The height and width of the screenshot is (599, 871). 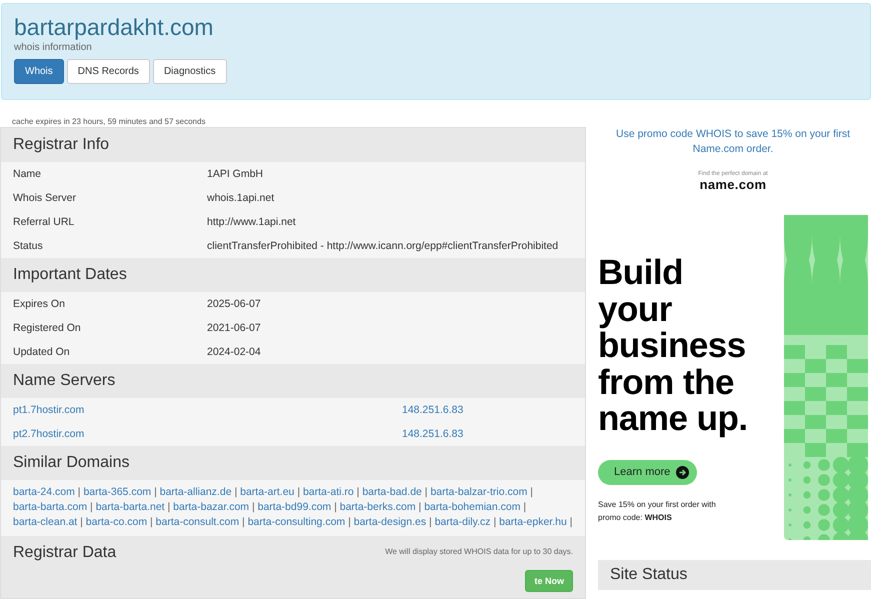 What do you see at coordinates (42, 352) in the screenshot?
I see `field-label: Updated On` at bounding box center [42, 352].